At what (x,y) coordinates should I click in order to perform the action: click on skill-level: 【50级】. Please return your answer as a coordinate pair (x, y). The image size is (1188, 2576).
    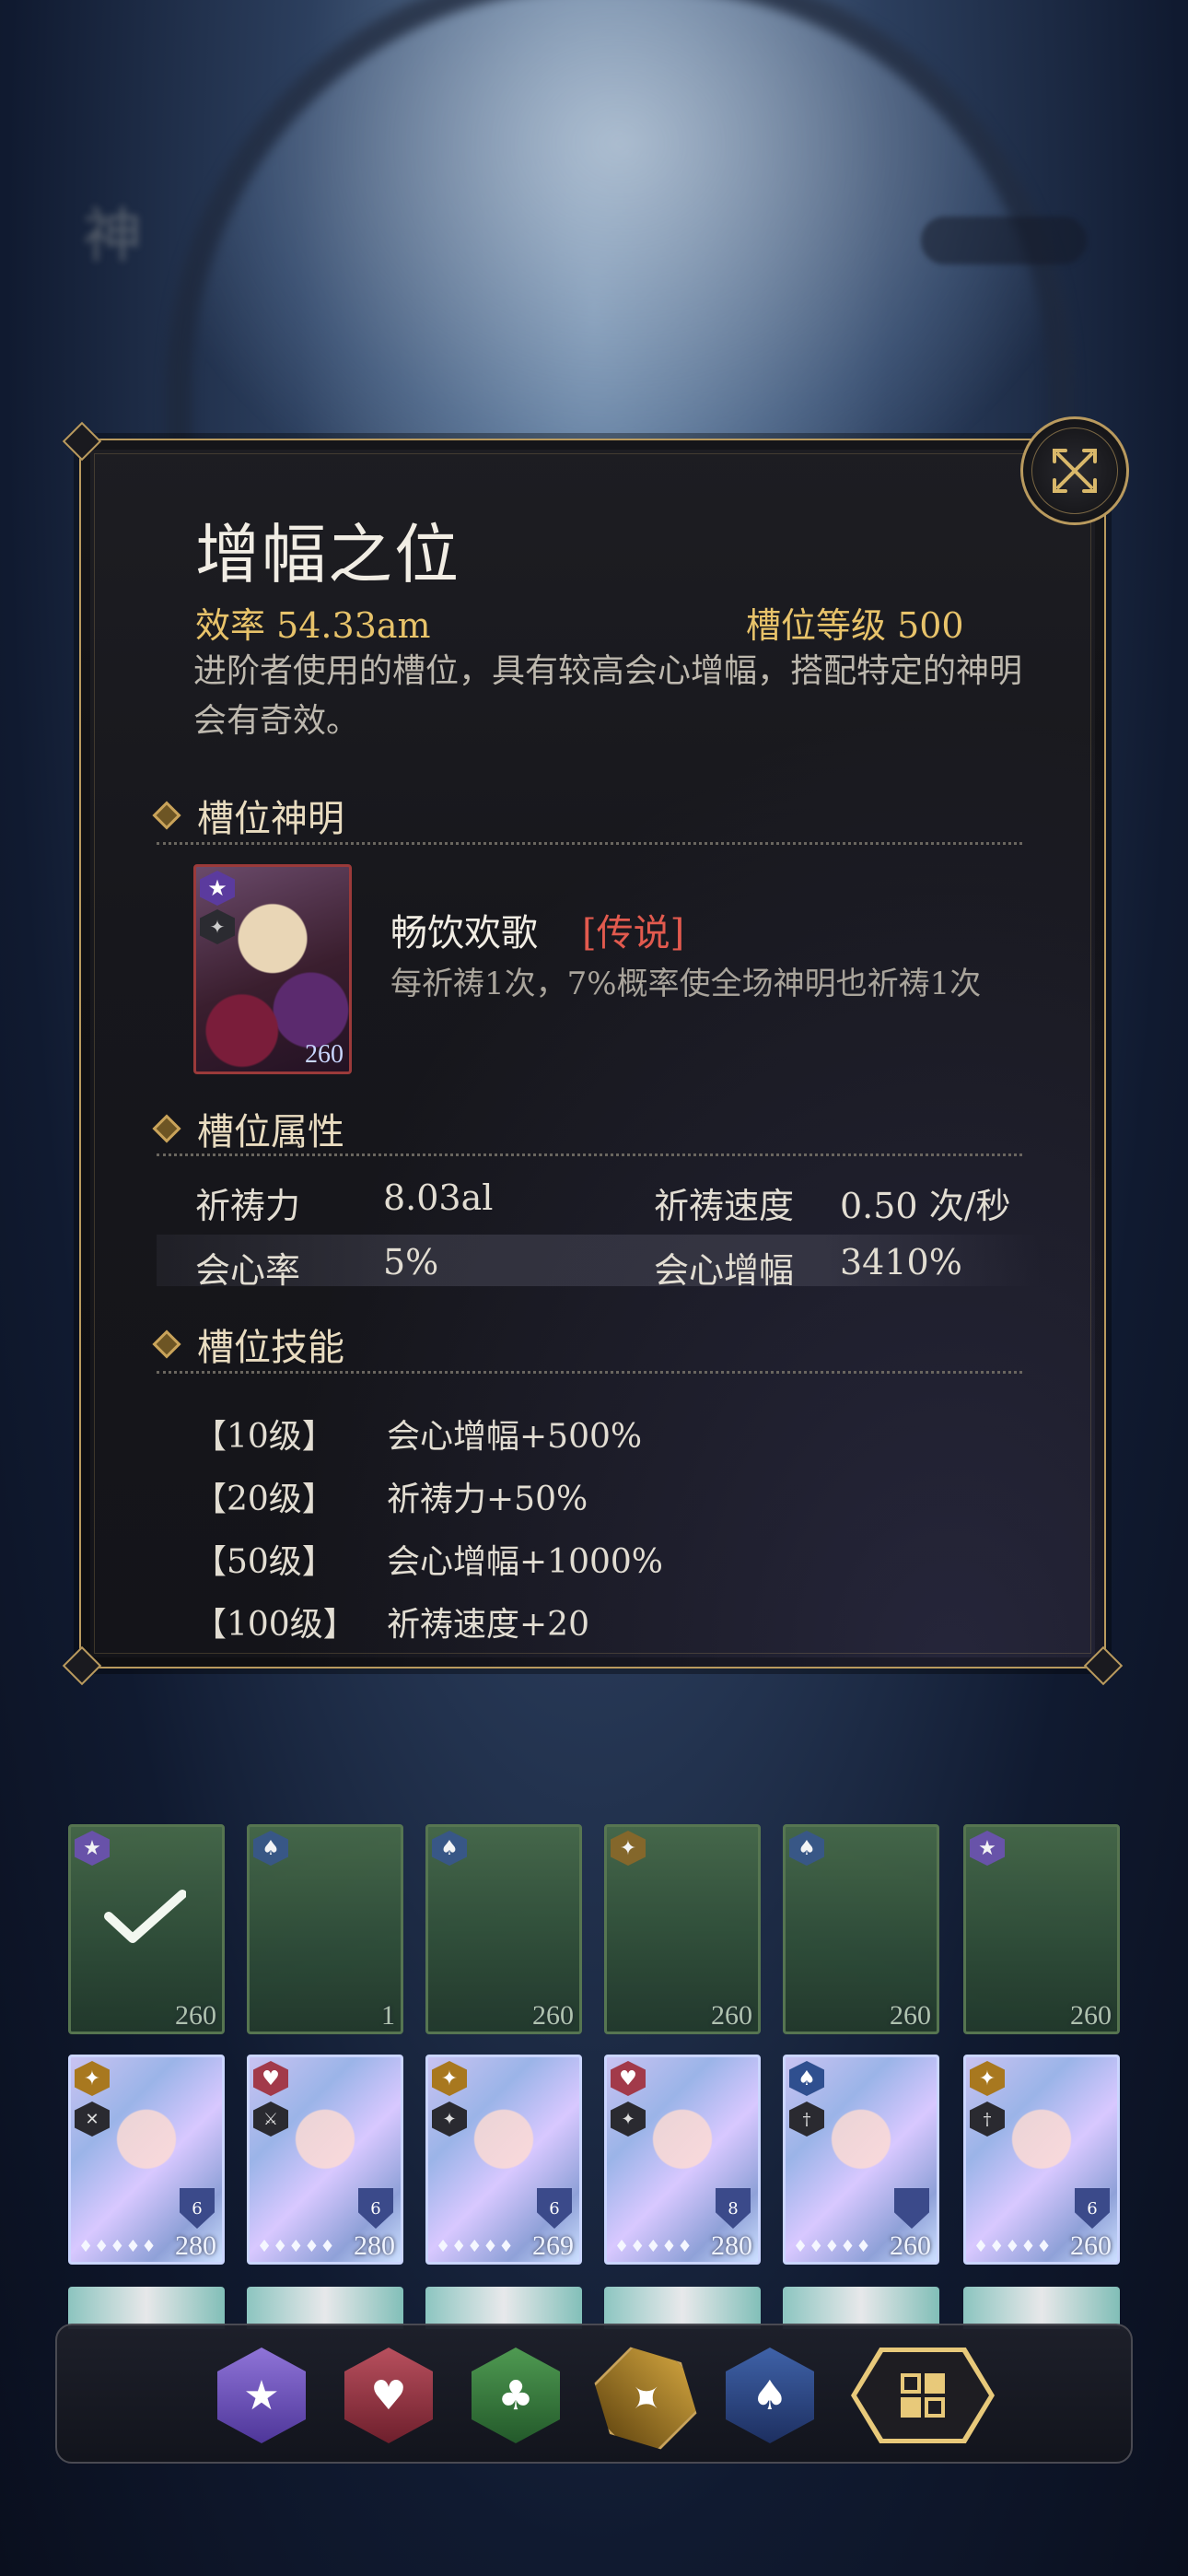
    Looking at the image, I should click on (264, 1562).